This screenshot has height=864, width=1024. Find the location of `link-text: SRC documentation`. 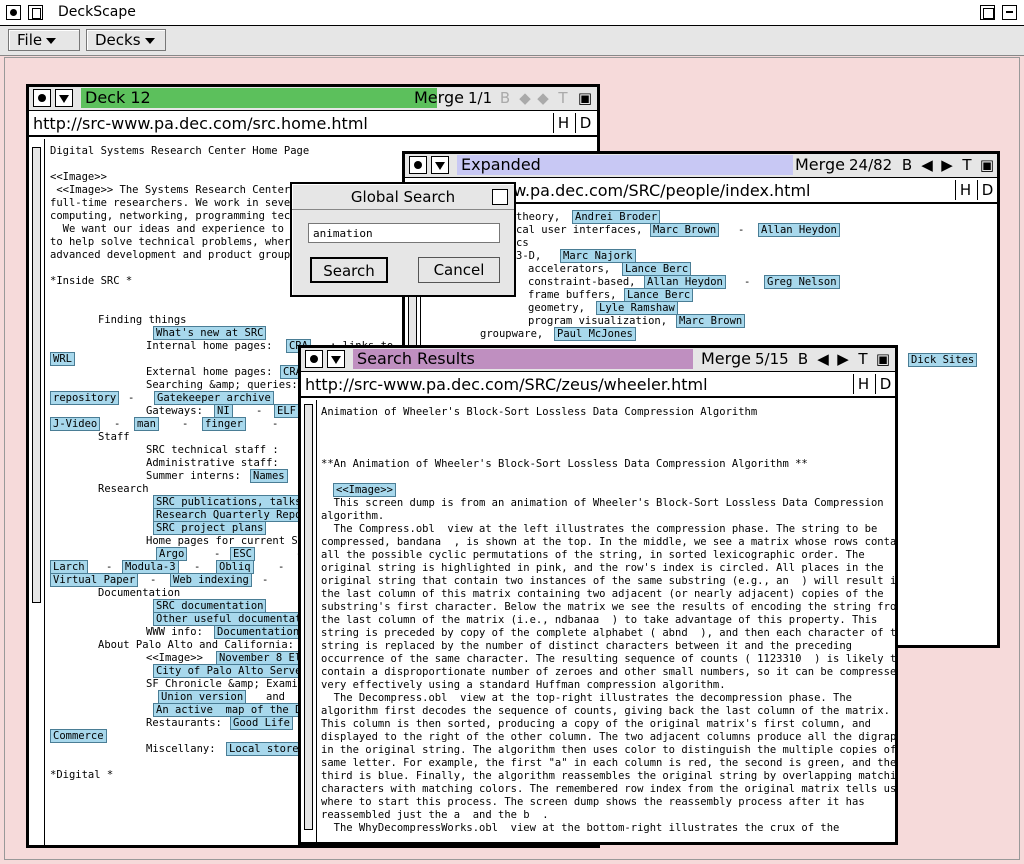

link-text: SRC documentation is located at coordinates (210, 606).